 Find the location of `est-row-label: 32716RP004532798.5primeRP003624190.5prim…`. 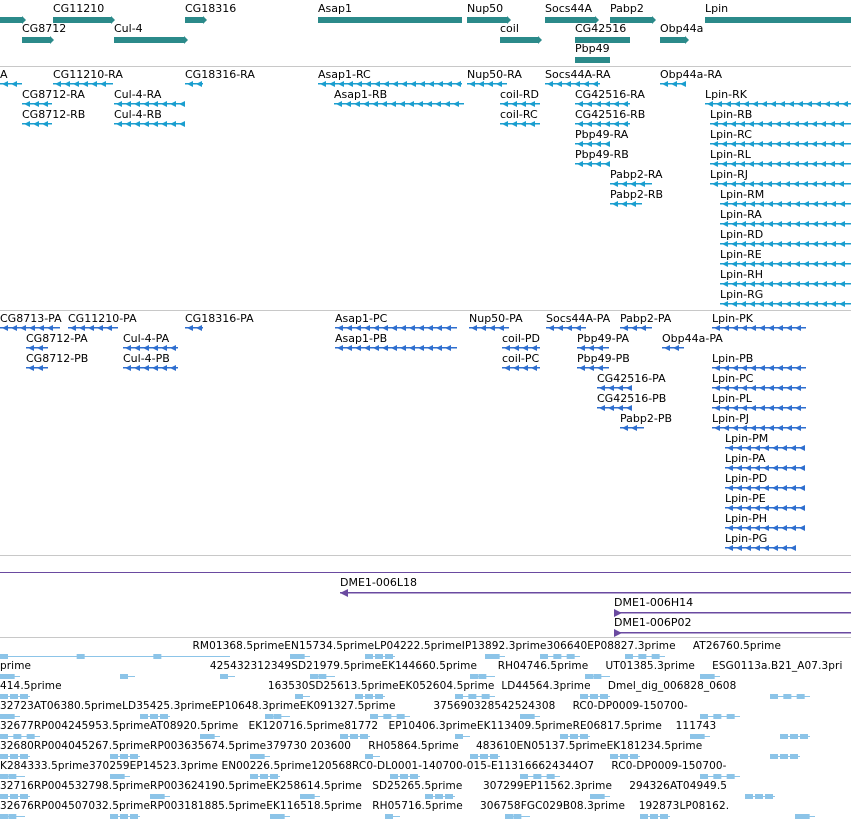

est-row-label: 32716RP004532798.5primeRP003624190.5prim… is located at coordinates (364, 786).